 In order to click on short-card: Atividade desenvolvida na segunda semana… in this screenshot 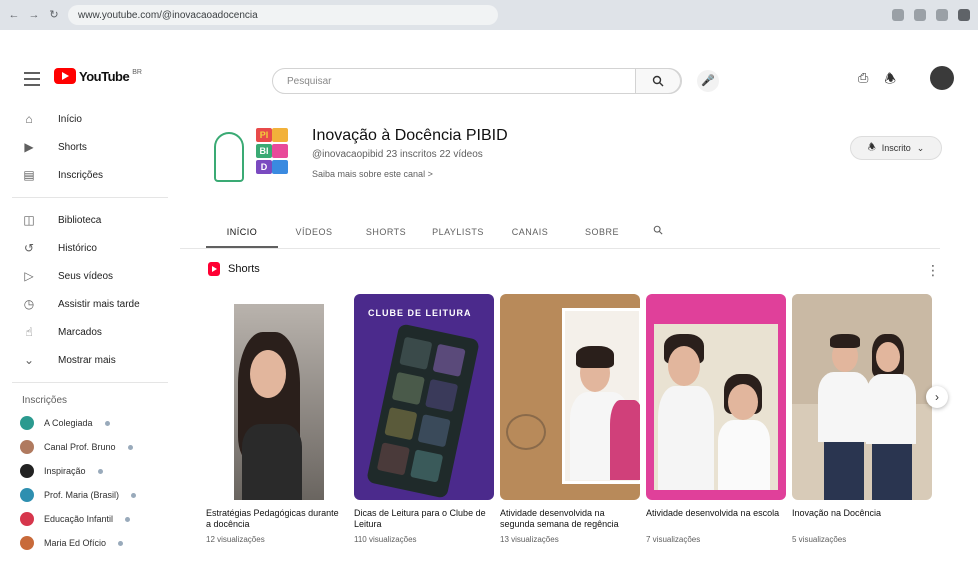, I will do `click(570, 419)`.